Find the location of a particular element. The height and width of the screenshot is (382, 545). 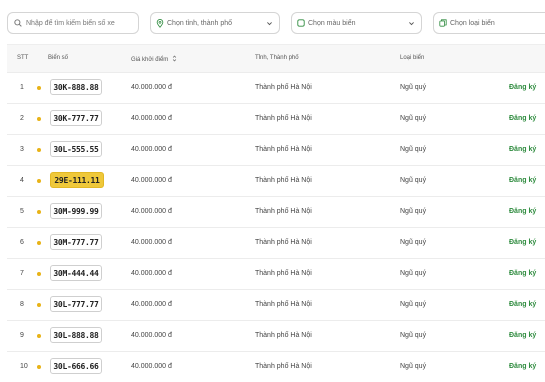

row-stt: 4 is located at coordinates (22, 180).